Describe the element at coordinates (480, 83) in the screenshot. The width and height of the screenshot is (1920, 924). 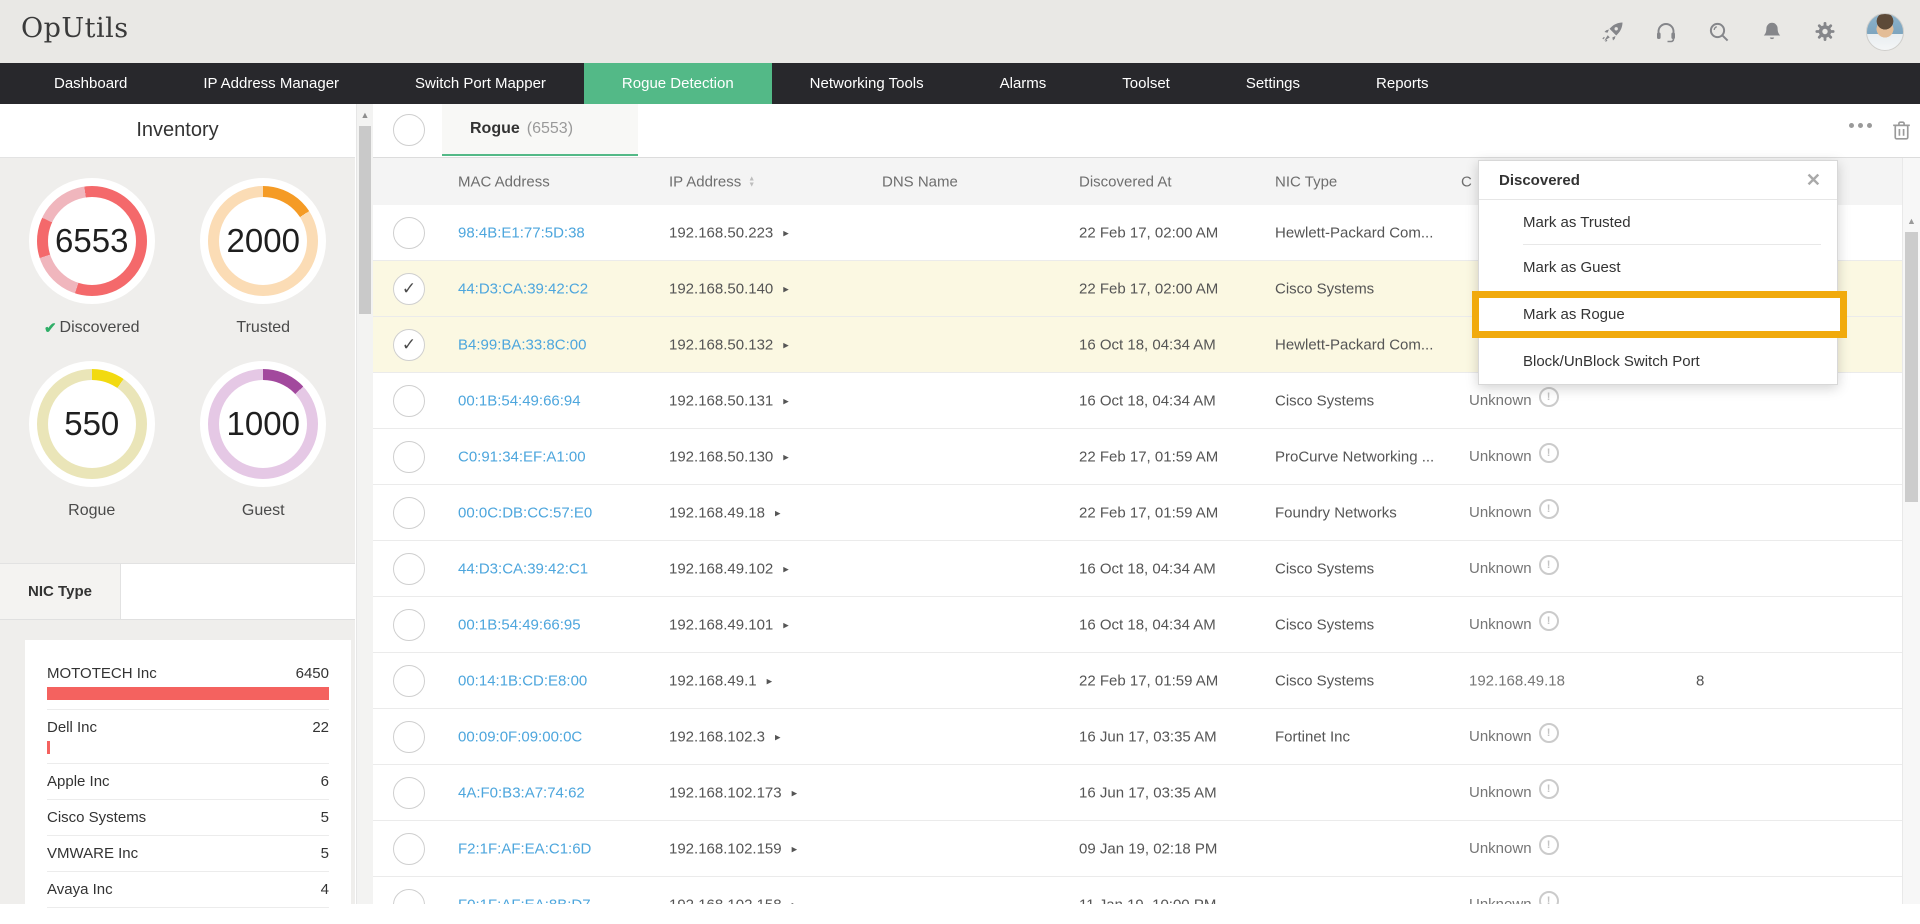
I see `nav-tab-switch-port-mapper: Switch Port Mapper` at that location.